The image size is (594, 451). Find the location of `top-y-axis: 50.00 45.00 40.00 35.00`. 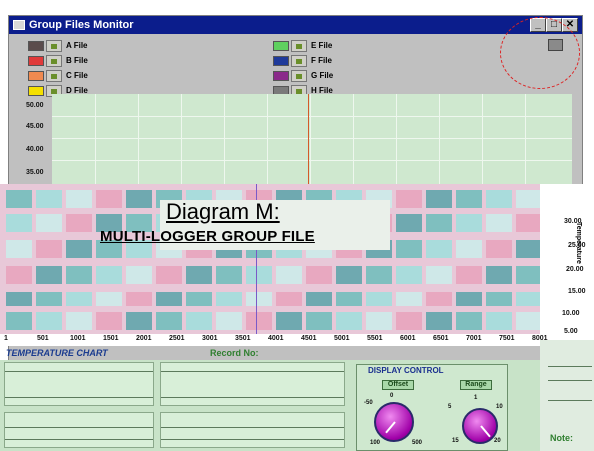

top-y-axis: 50.00 45.00 40.00 35.00 is located at coordinates (39, 139).